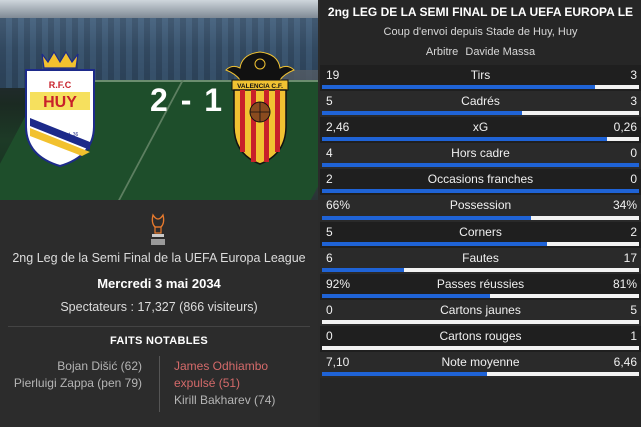 Image resolution: width=641 pixels, height=427 pixels. I want to click on red-card-event-detail: expulsé (51), so click(224, 383).